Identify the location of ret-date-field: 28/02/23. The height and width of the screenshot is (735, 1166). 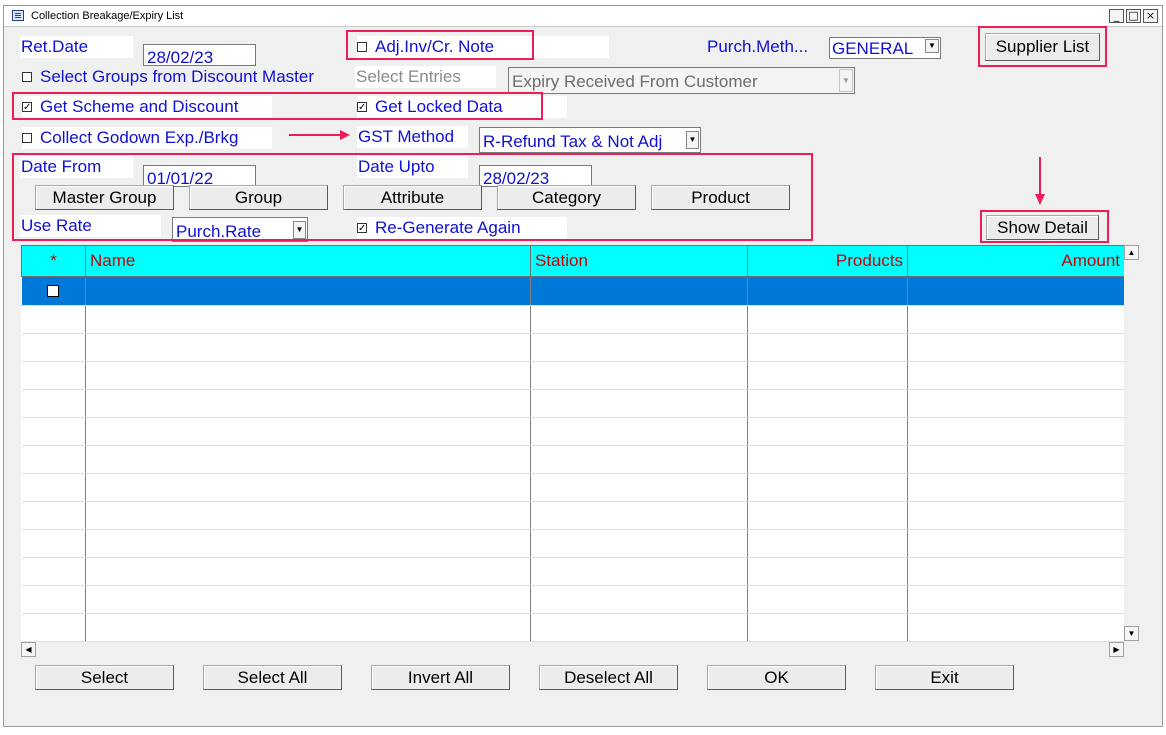
(199, 55).